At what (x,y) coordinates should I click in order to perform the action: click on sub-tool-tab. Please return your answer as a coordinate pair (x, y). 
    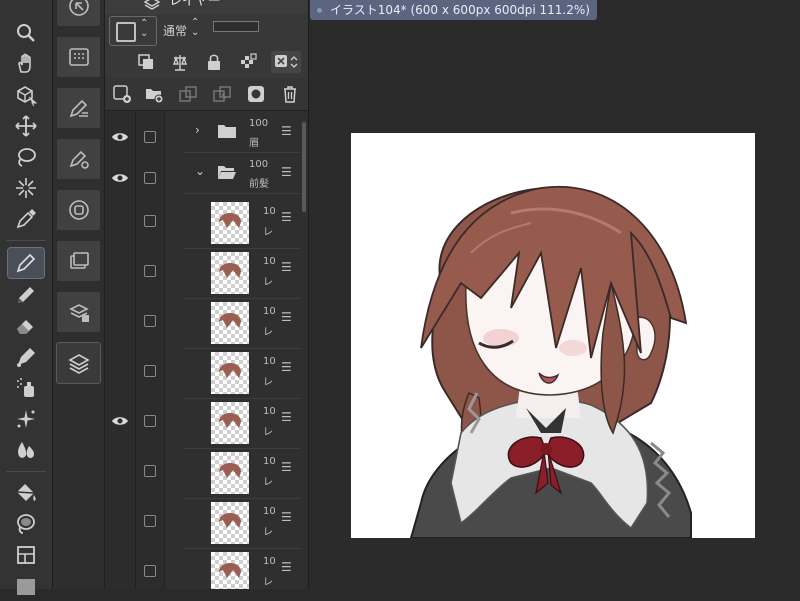
    Looking at the image, I should click on (78, 57).